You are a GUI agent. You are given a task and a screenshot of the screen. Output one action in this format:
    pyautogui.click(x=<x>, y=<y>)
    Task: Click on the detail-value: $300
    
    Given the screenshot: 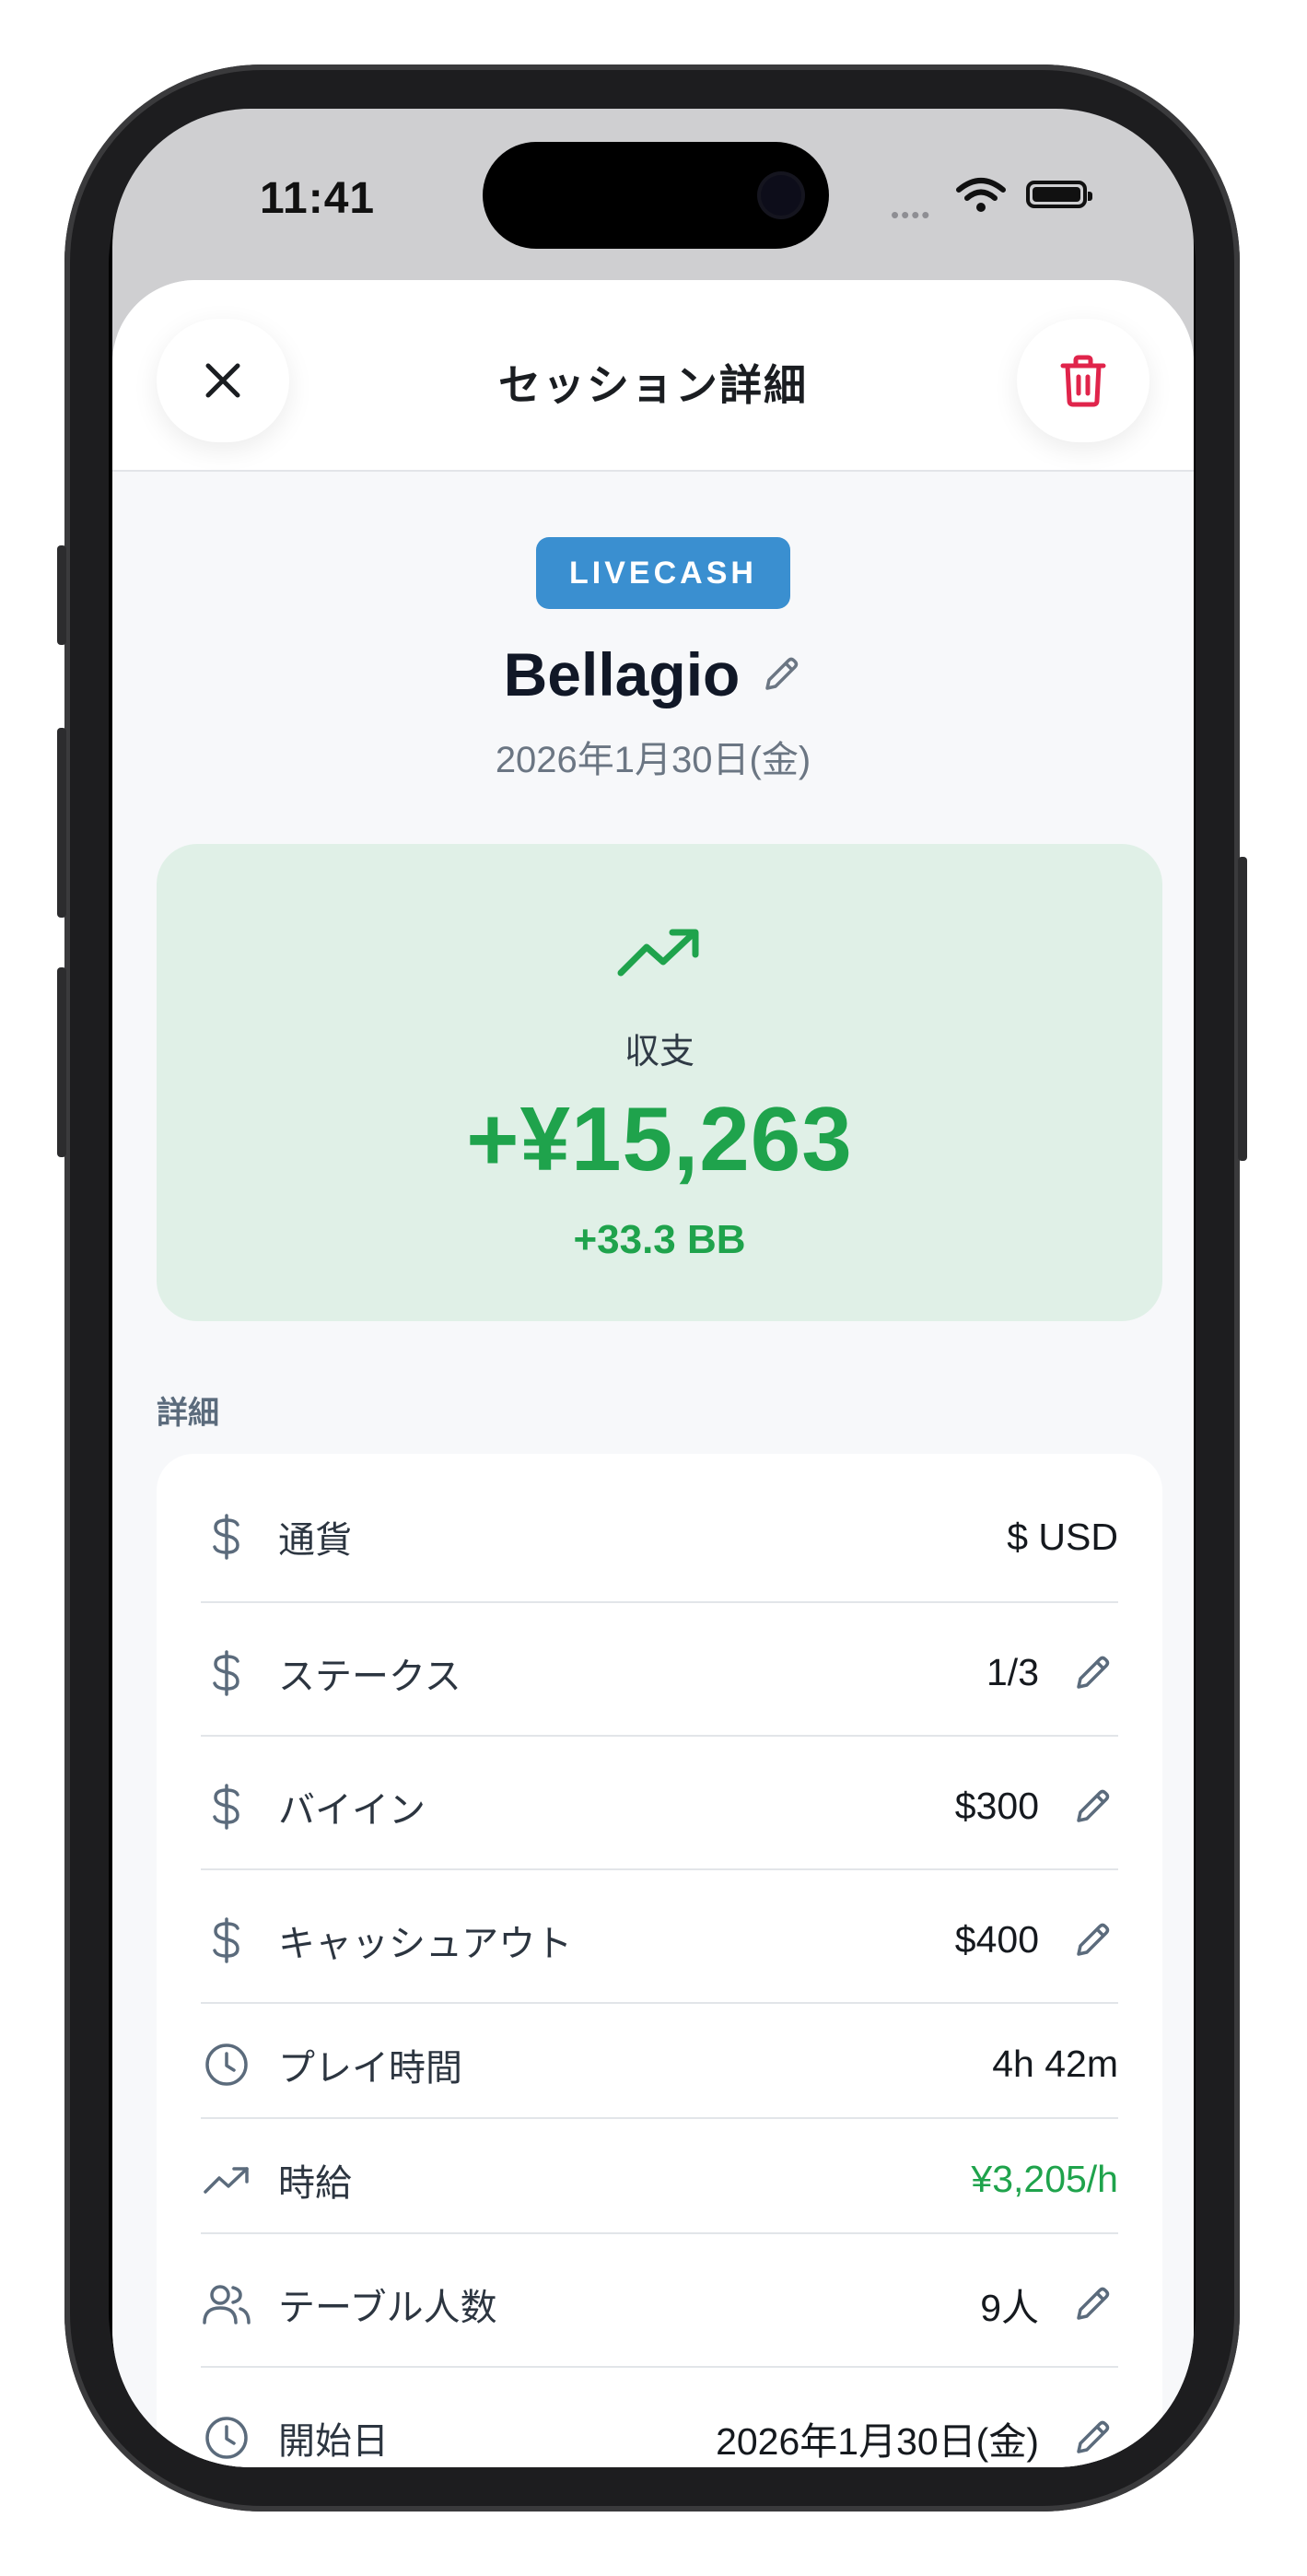 What is the action you would take?
    pyautogui.click(x=996, y=1806)
    